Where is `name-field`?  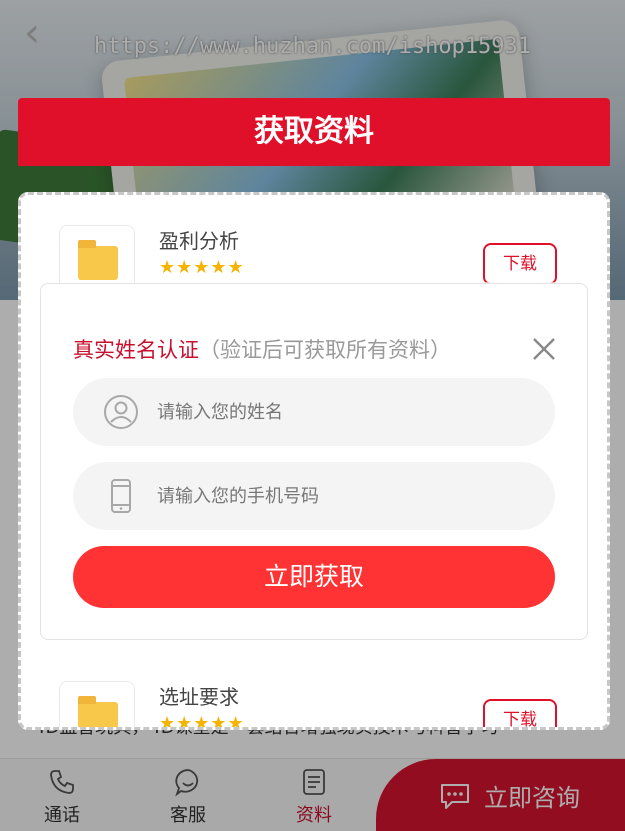 name-field is located at coordinates (314, 412).